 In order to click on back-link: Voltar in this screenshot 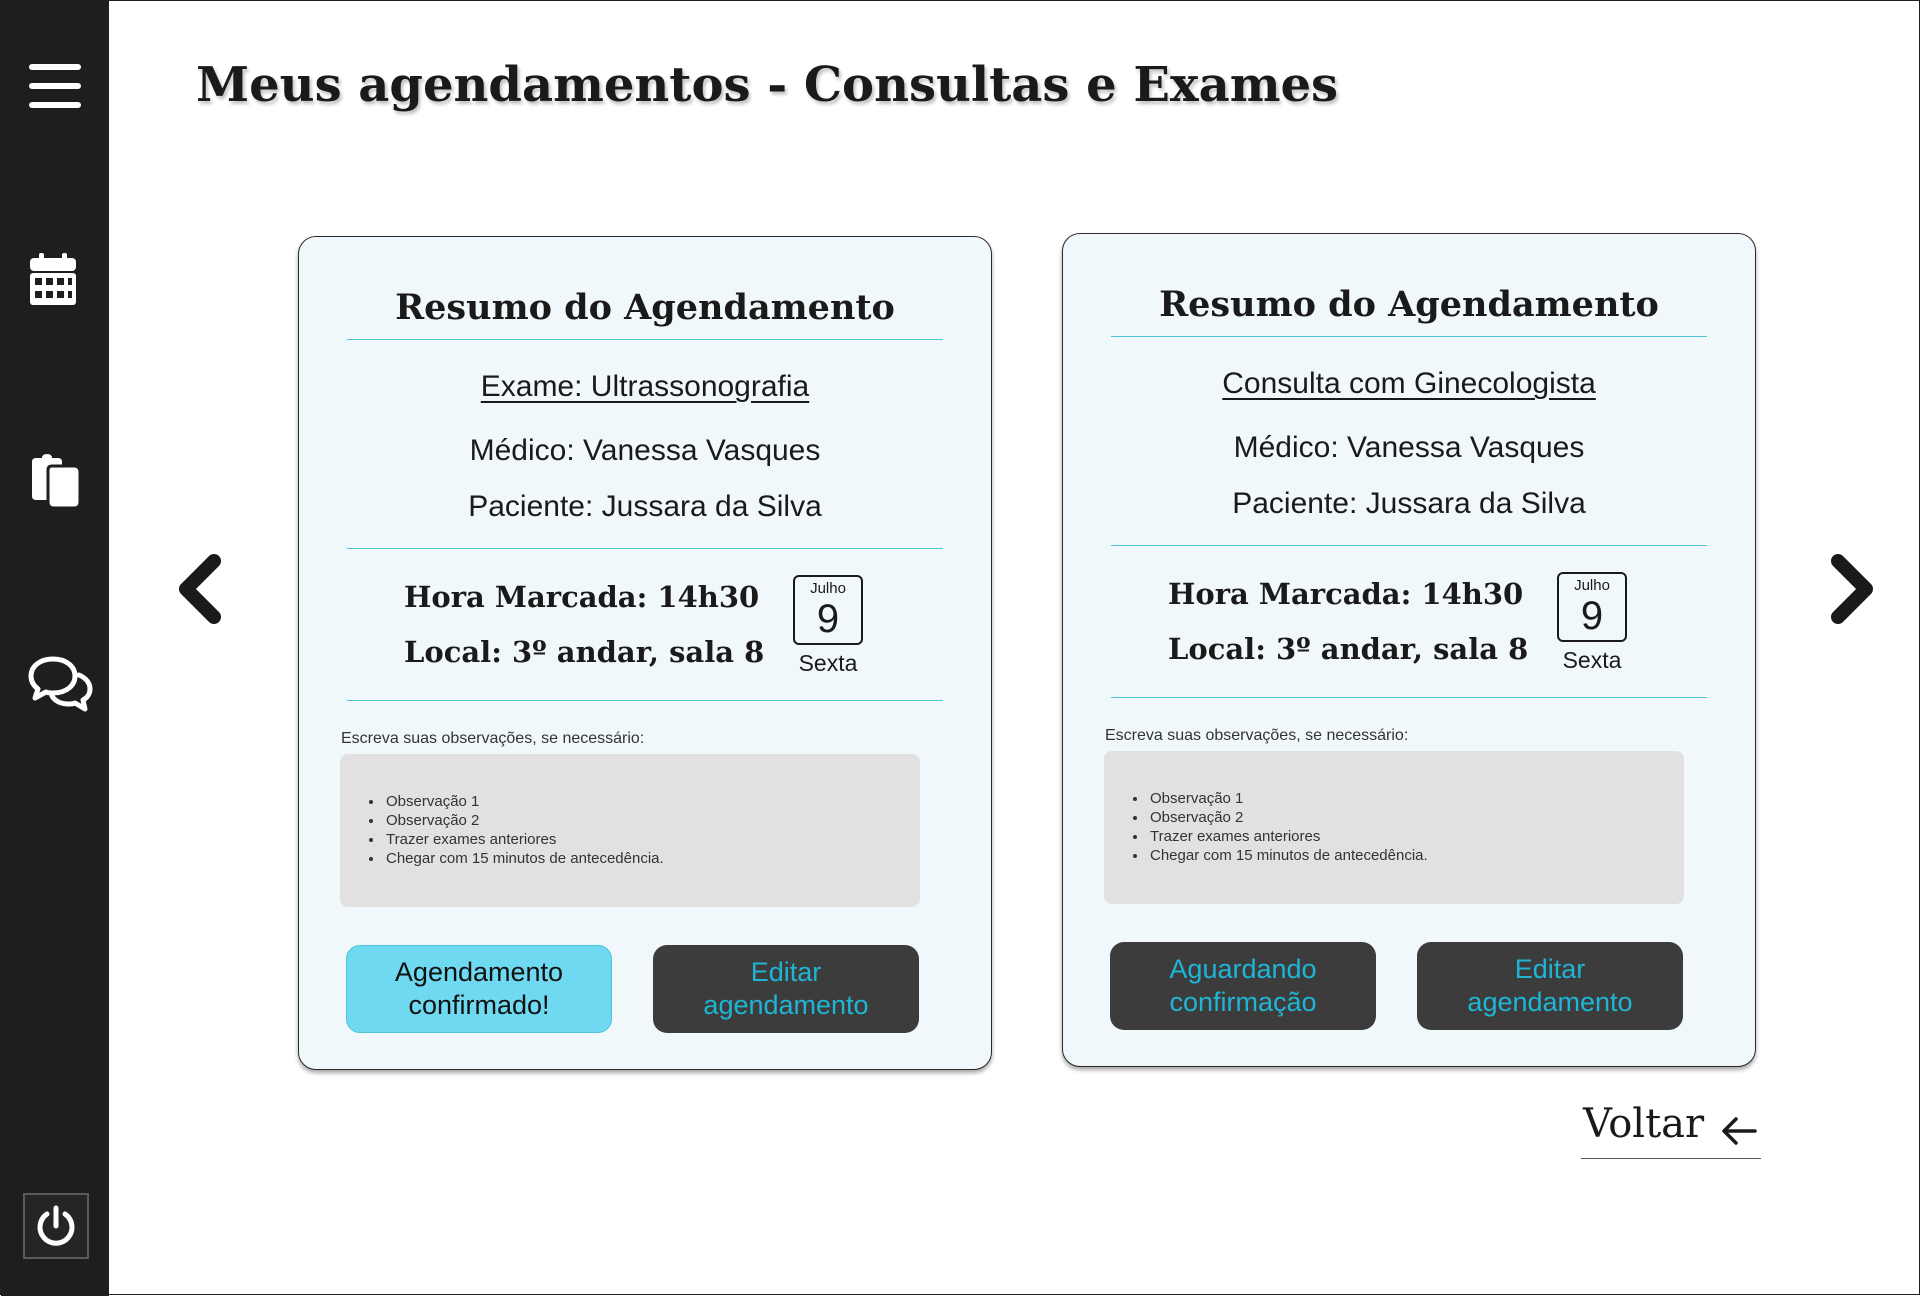, I will do `click(1671, 1129)`.